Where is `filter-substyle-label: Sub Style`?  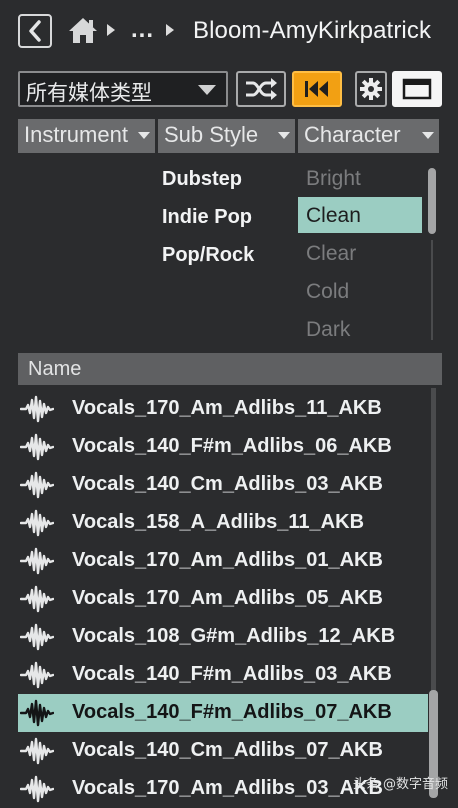
filter-substyle-label: Sub Style is located at coordinates (211, 134).